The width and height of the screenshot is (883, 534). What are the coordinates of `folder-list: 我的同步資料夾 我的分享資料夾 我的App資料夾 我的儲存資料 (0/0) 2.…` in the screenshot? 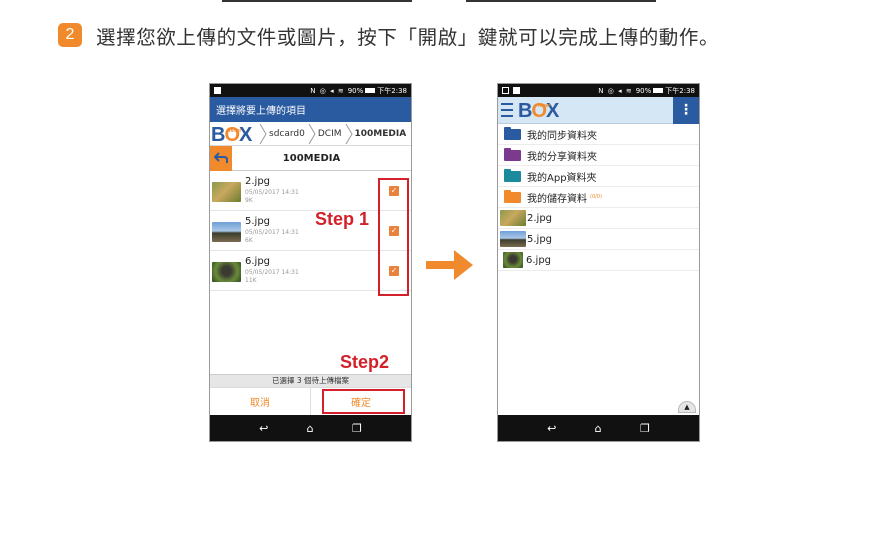 It's located at (598, 197).